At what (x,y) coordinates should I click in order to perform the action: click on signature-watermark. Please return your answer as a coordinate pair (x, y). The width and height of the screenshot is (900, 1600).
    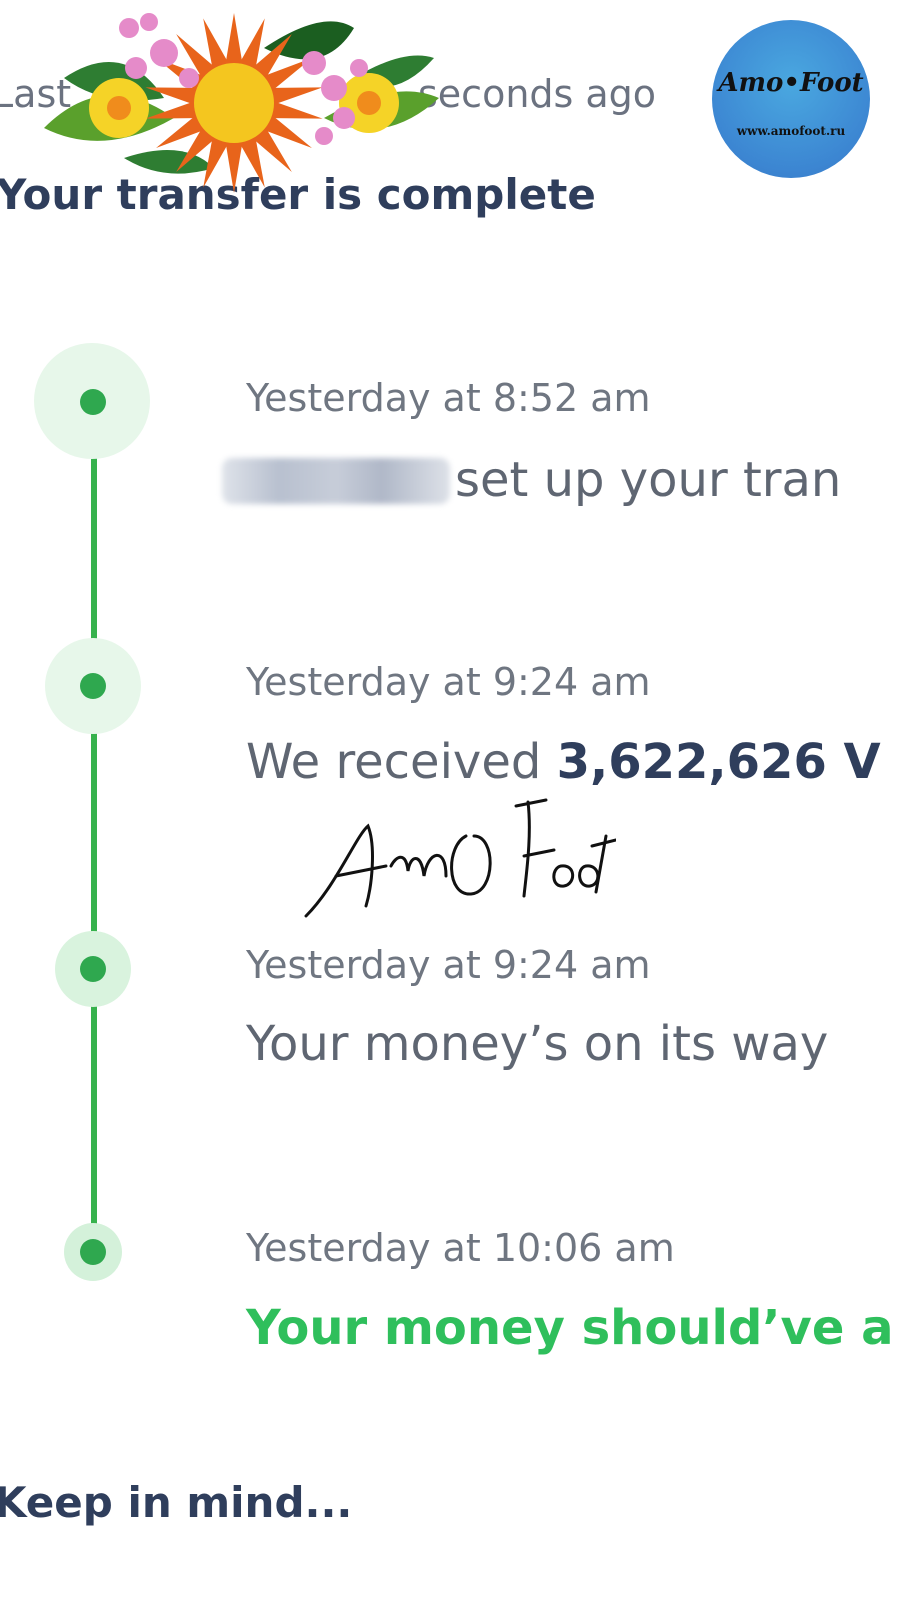
    Looking at the image, I should click on (460, 858).